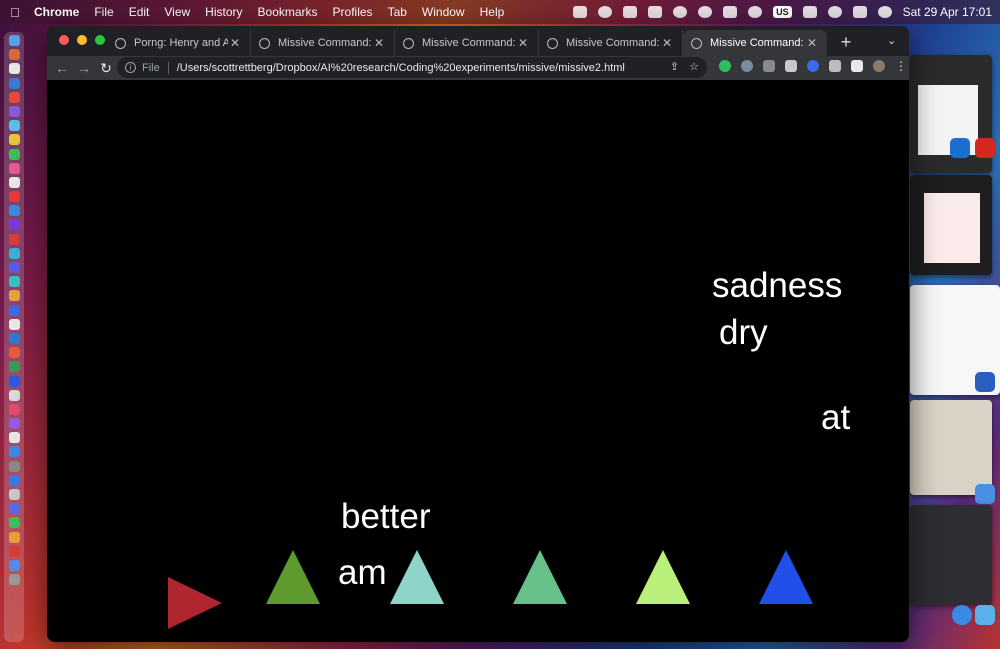 The image size is (1000, 649). What do you see at coordinates (467, 43) in the screenshot?
I see `tab-missive-2: Missive Command: Nelson ✕` at bounding box center [467, 43].